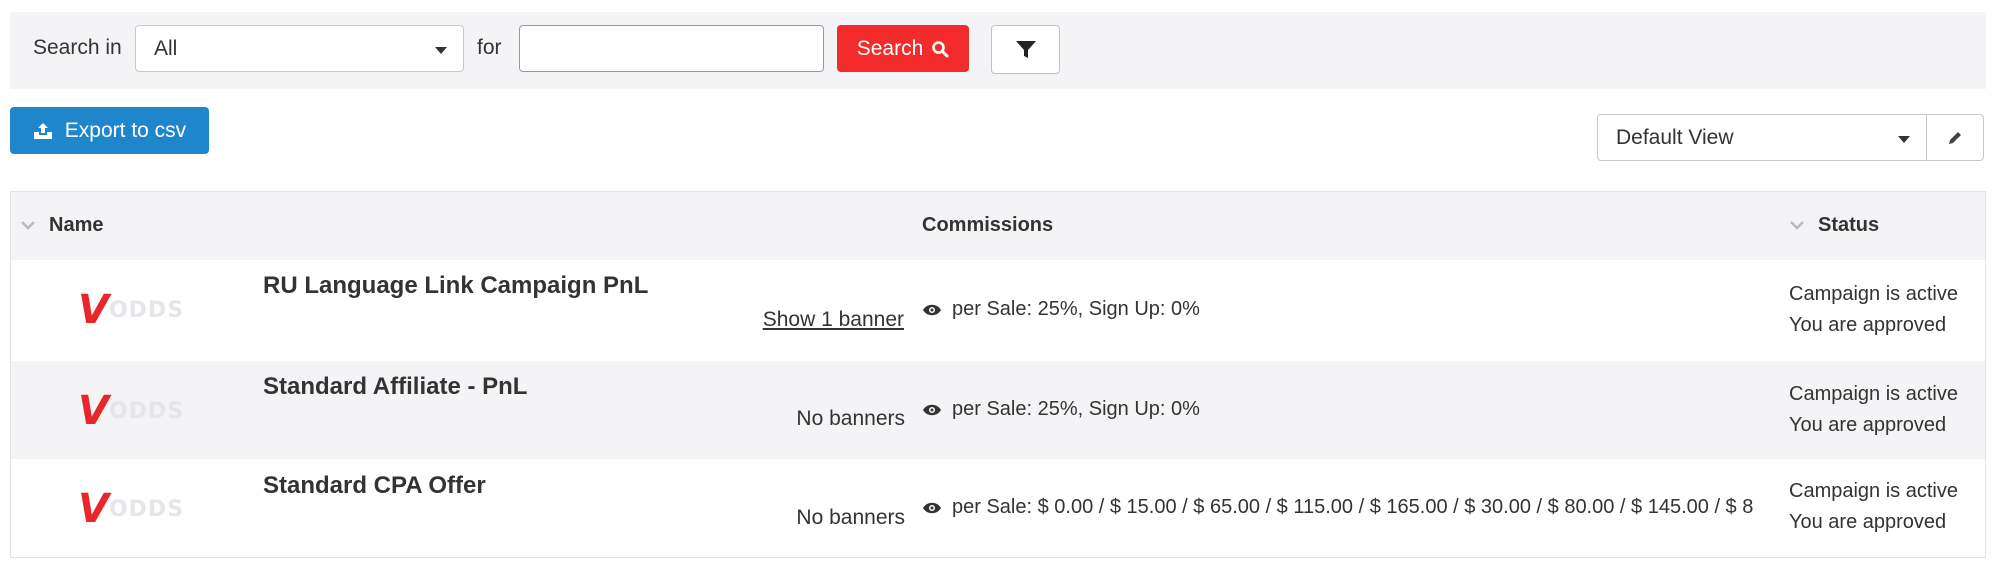 The image size is (1999, 580). I want to click on search-button: Search, so click(903, 48).